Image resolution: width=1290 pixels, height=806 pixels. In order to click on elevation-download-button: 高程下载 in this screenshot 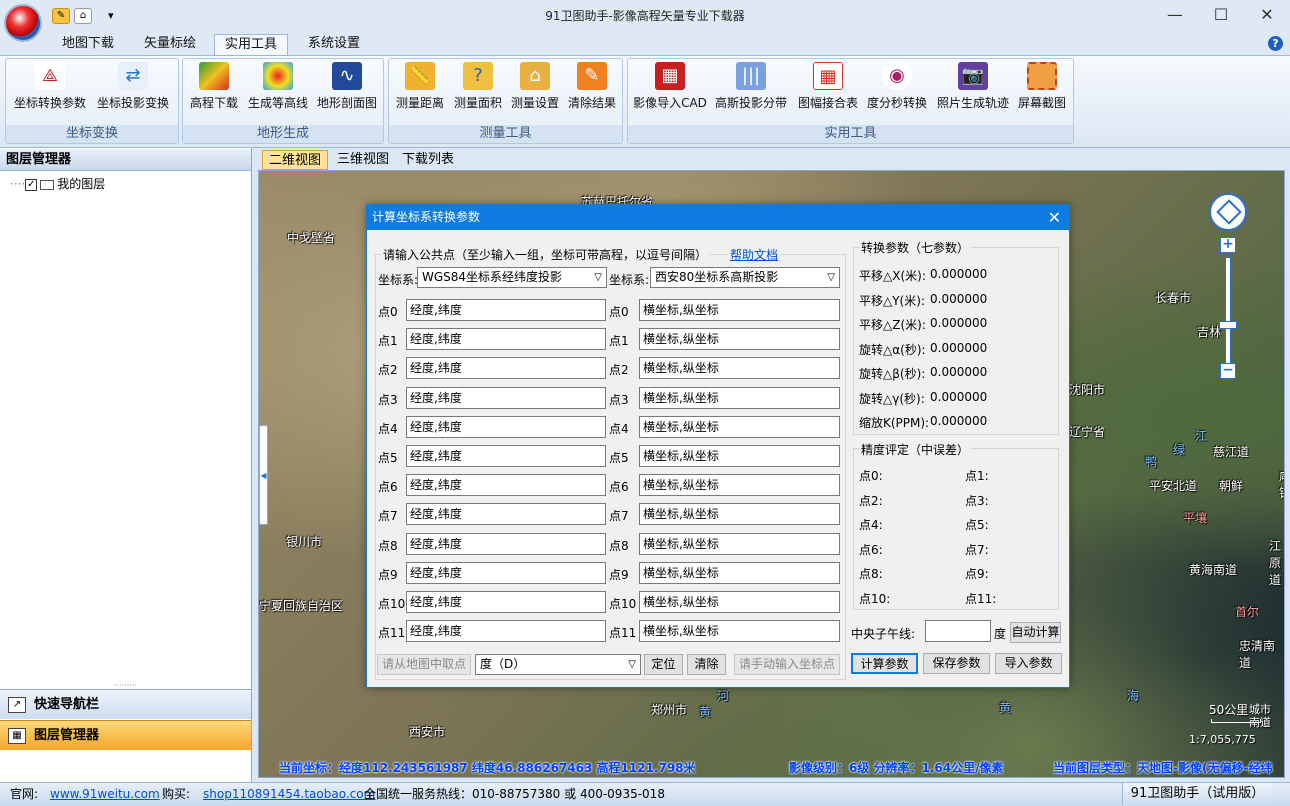, I will do `click(214, 88)`.